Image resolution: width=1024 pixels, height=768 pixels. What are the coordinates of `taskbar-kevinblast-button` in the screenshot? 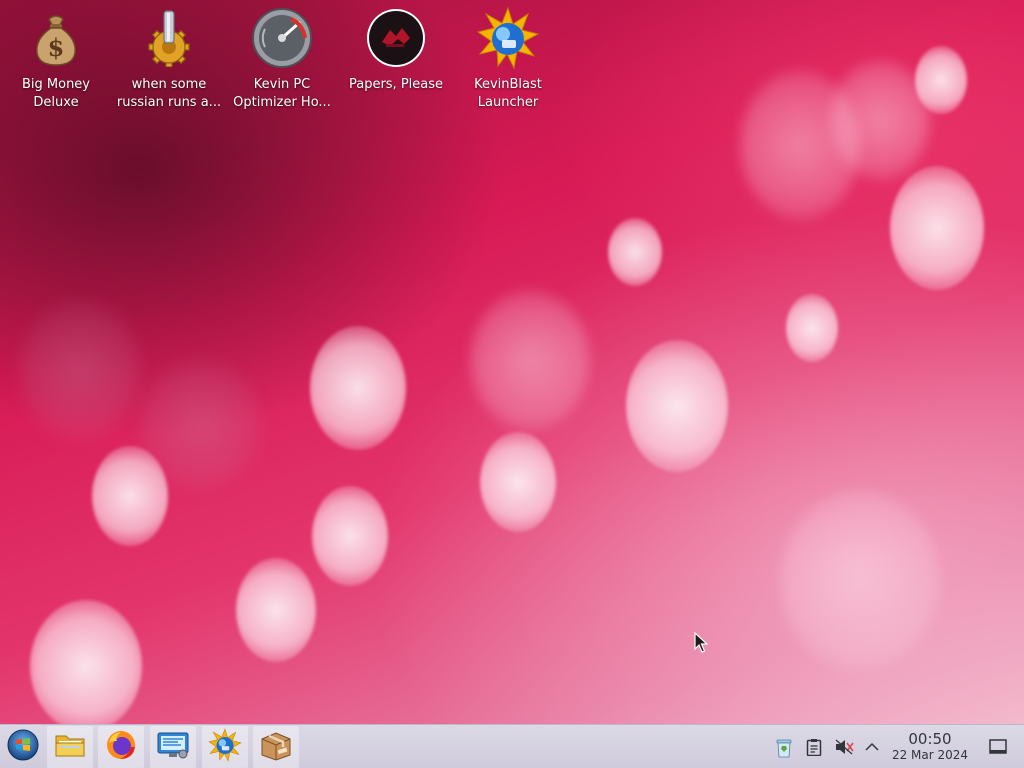 It's located at (225, 747).